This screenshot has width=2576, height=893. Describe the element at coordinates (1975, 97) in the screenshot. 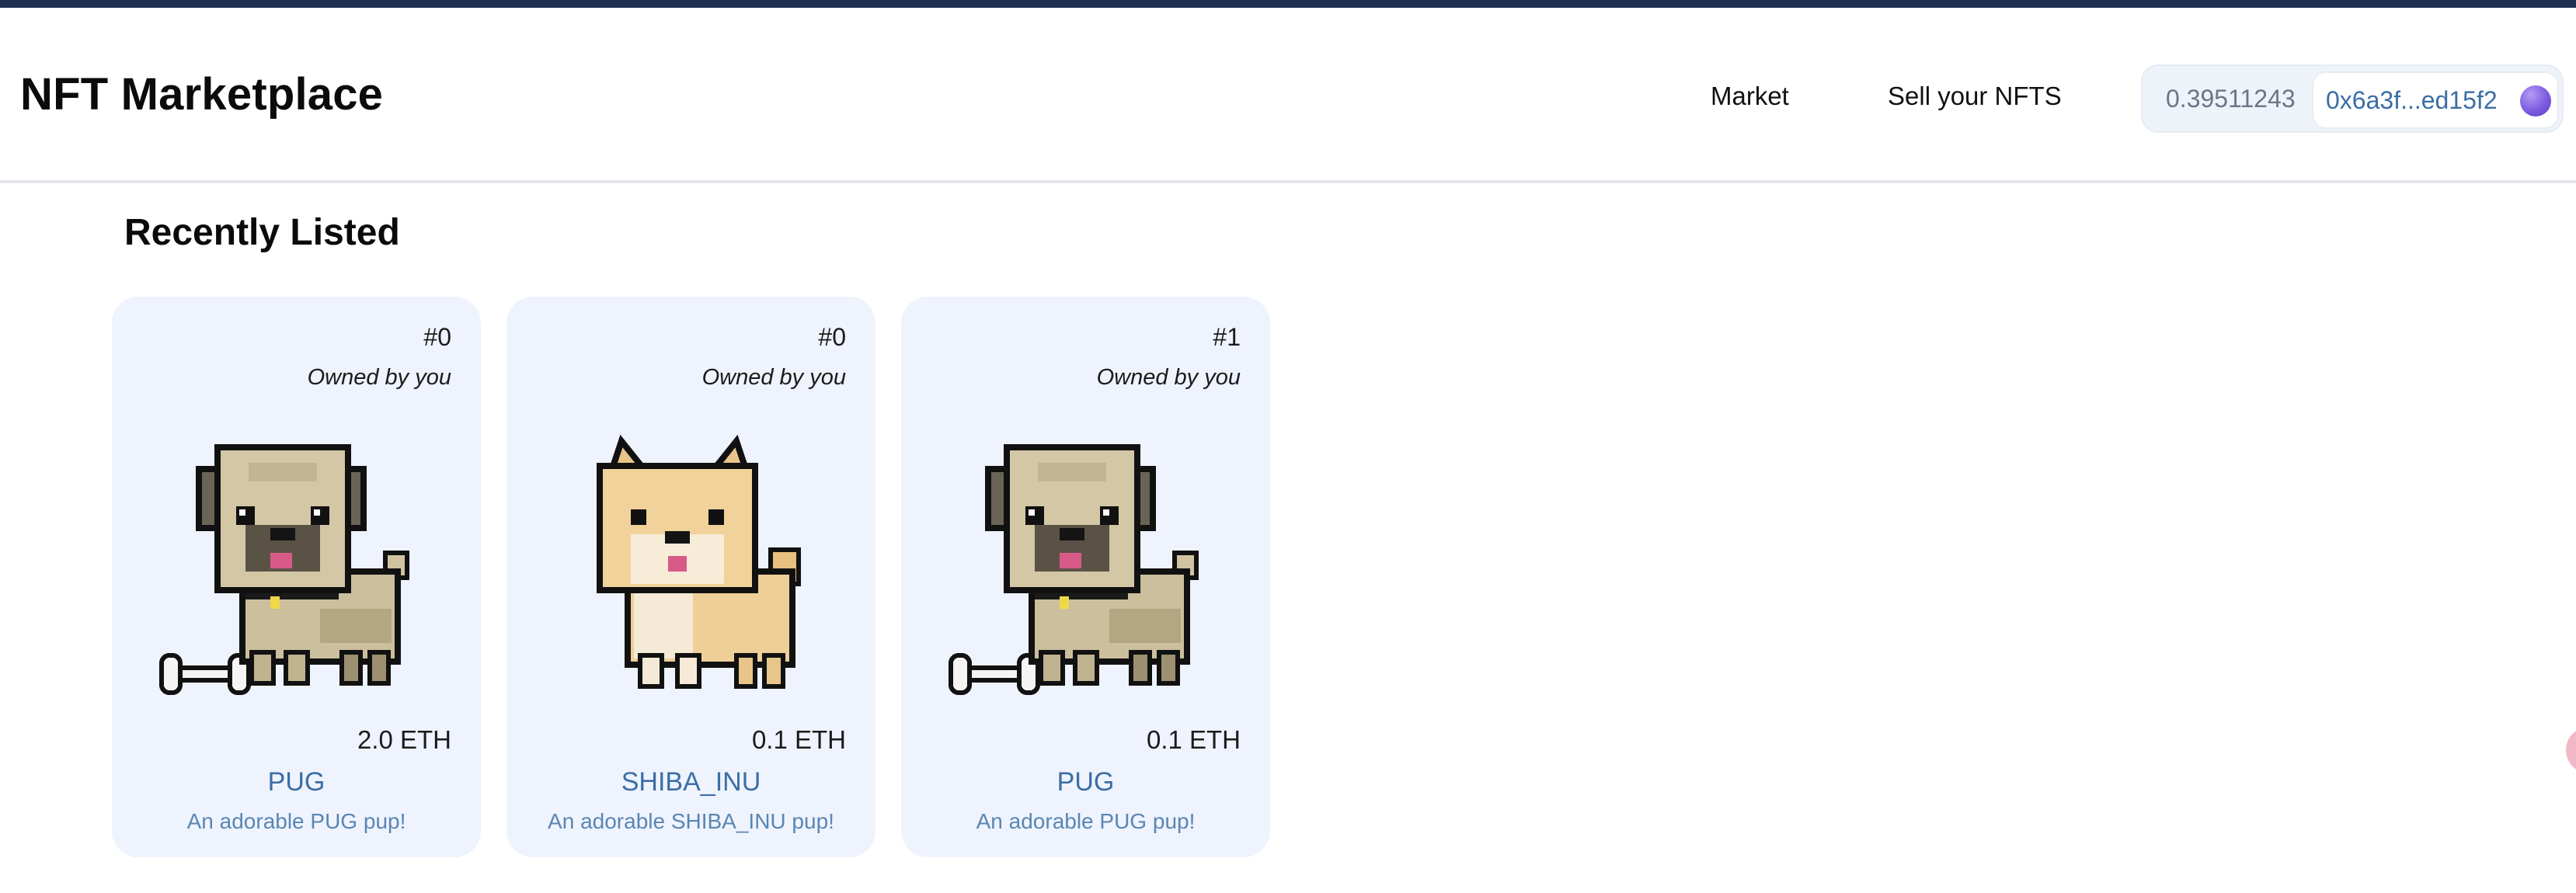

I see `nav-sell-nfts-link: Sell your NFTS` at that location.